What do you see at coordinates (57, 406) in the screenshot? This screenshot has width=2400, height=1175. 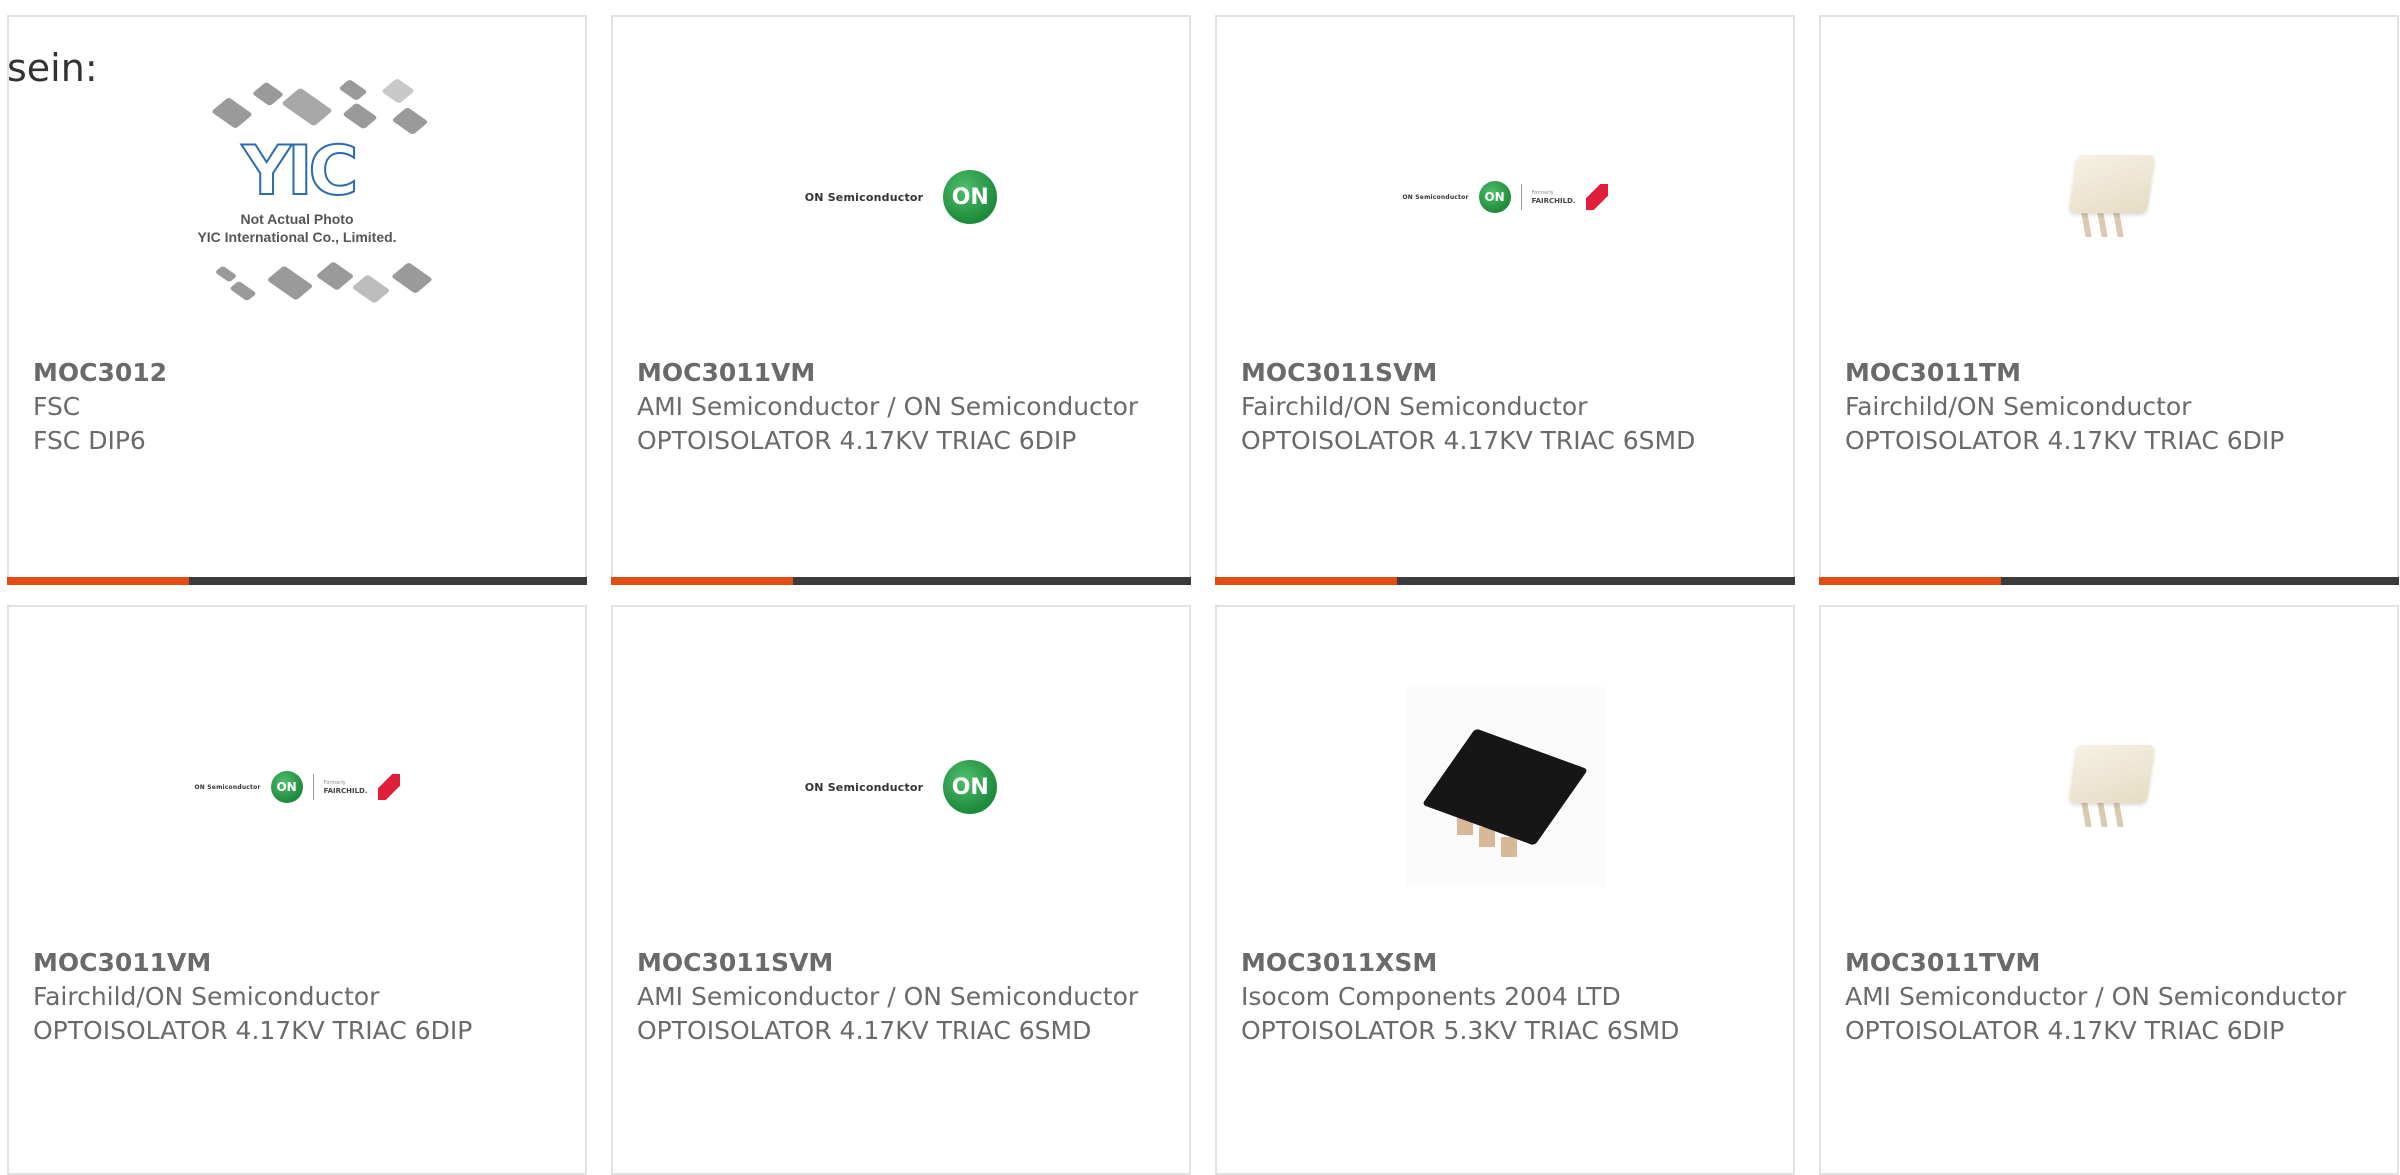 I see `manufacturer: FSC` at bounding box center [57, 406].